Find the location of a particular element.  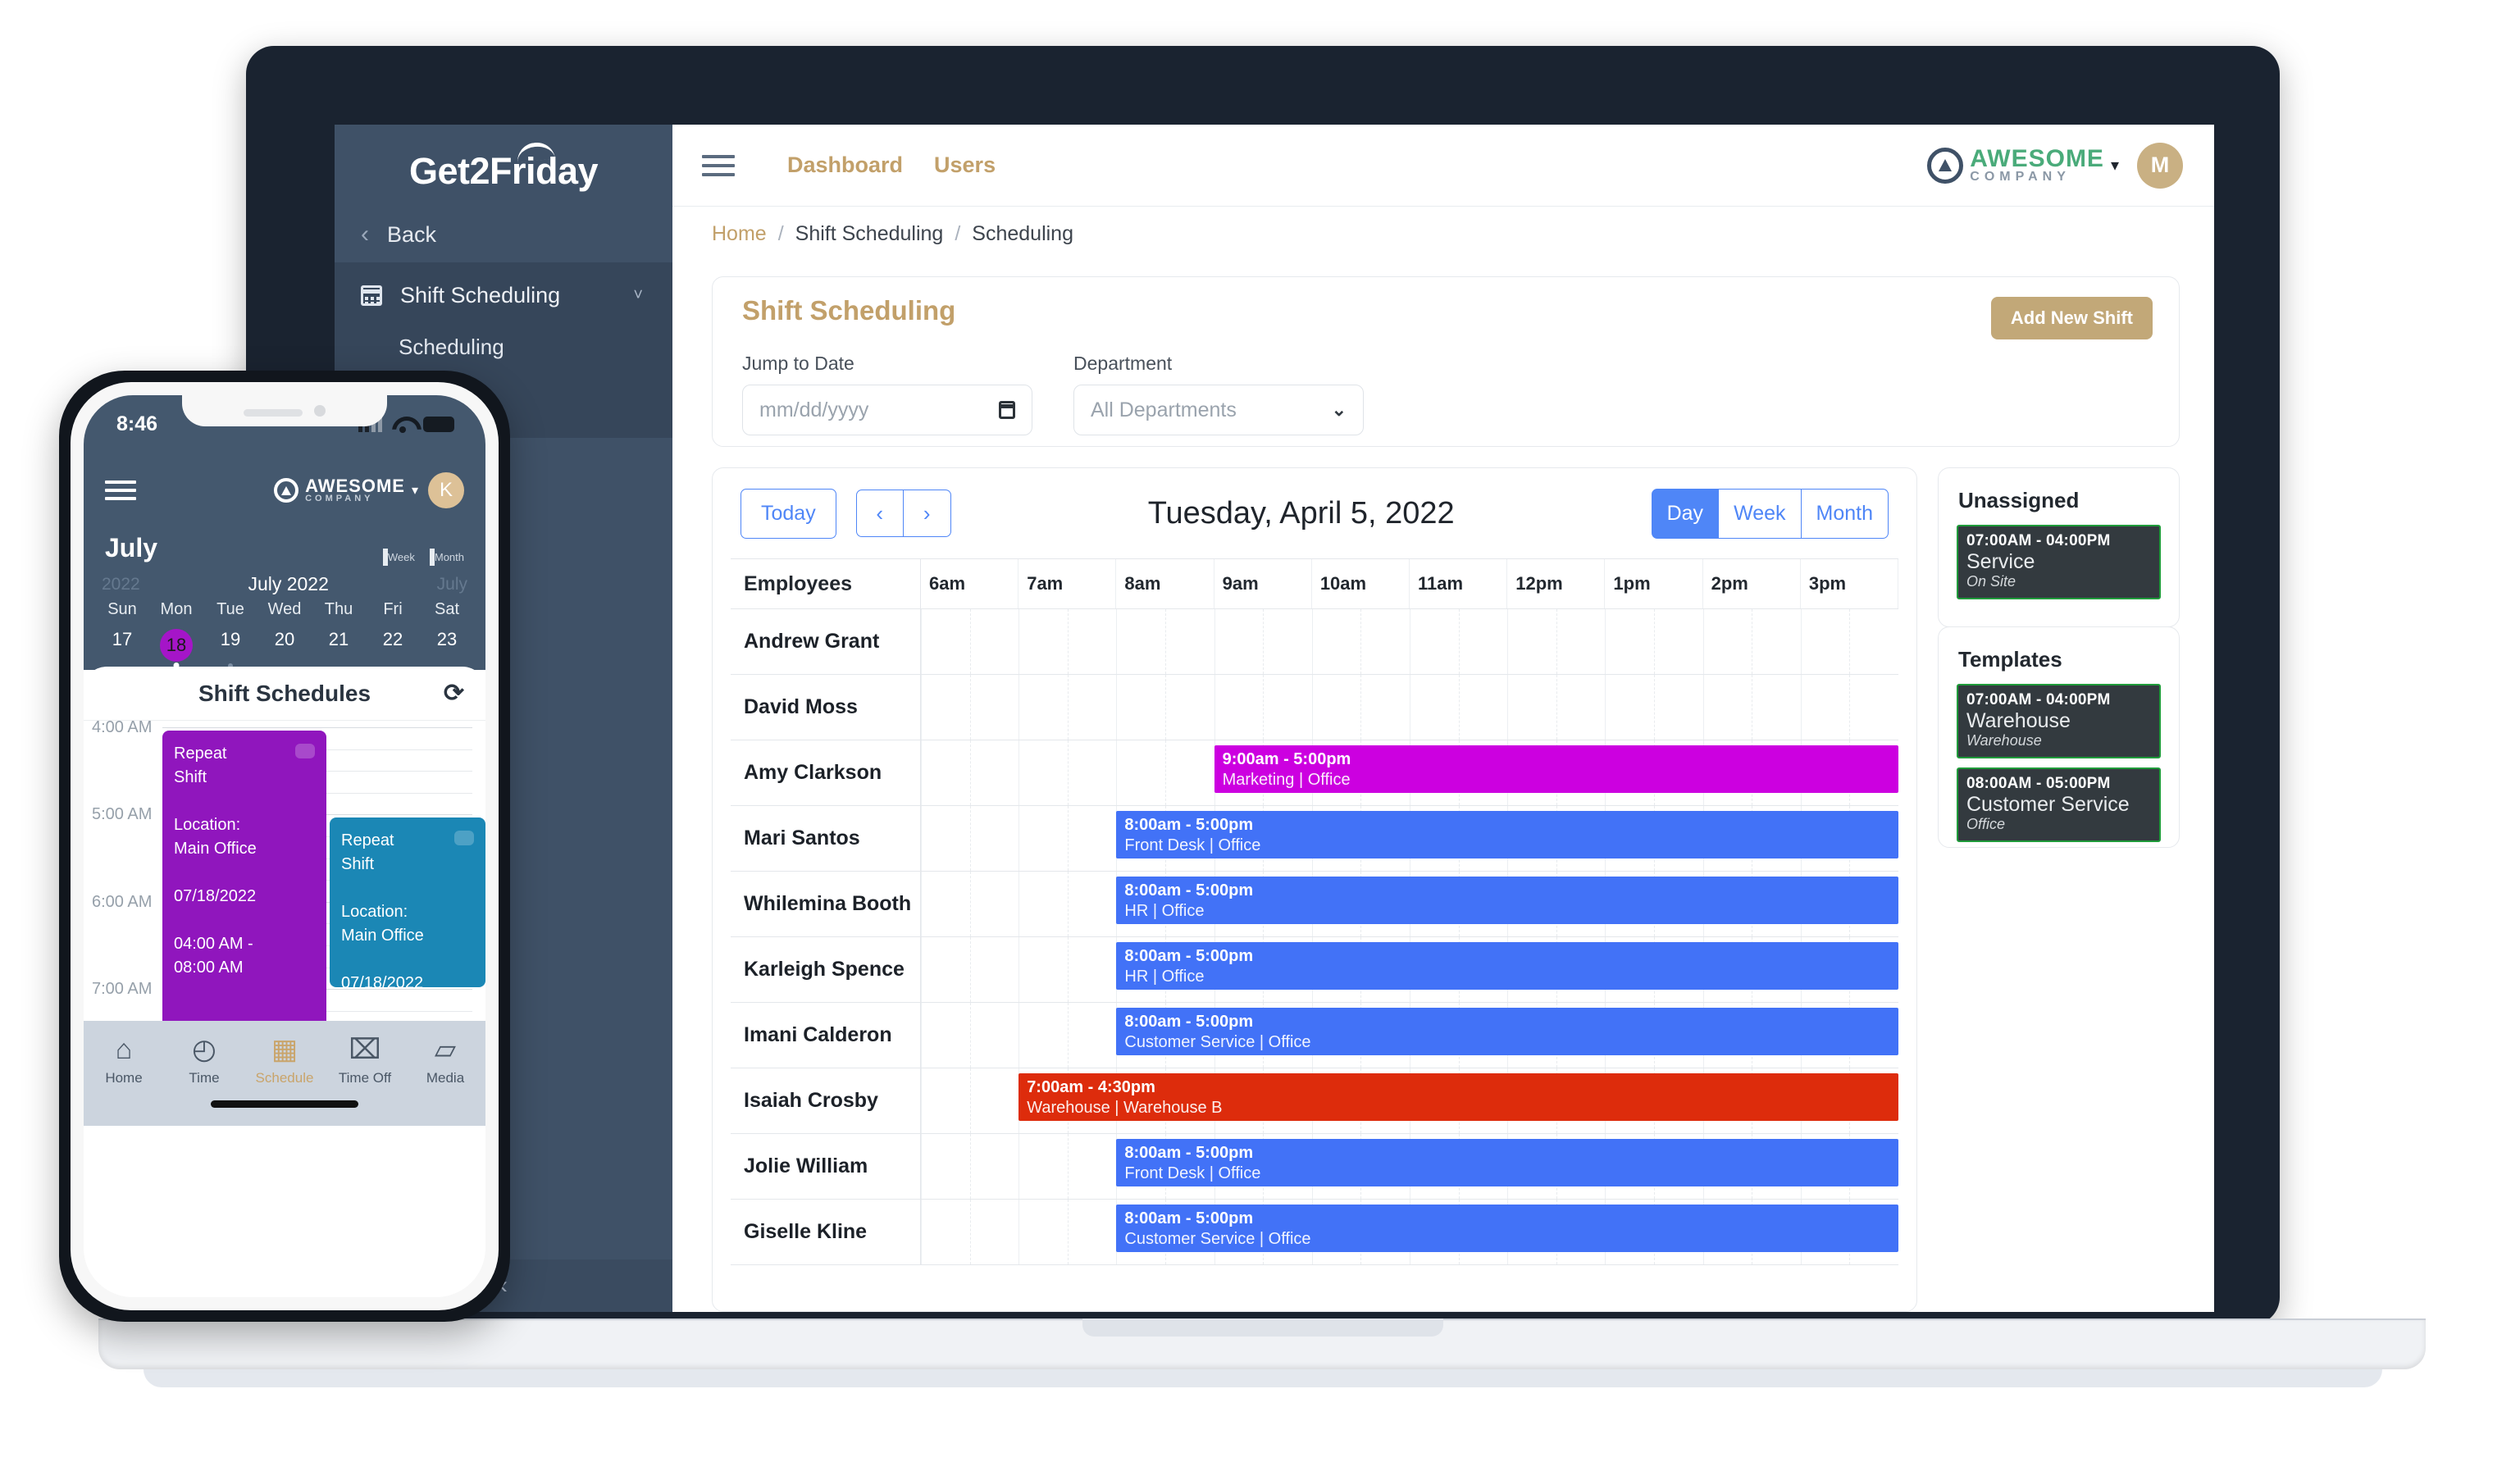

column-header-time: 11am is located at coordinates (1459, 583).